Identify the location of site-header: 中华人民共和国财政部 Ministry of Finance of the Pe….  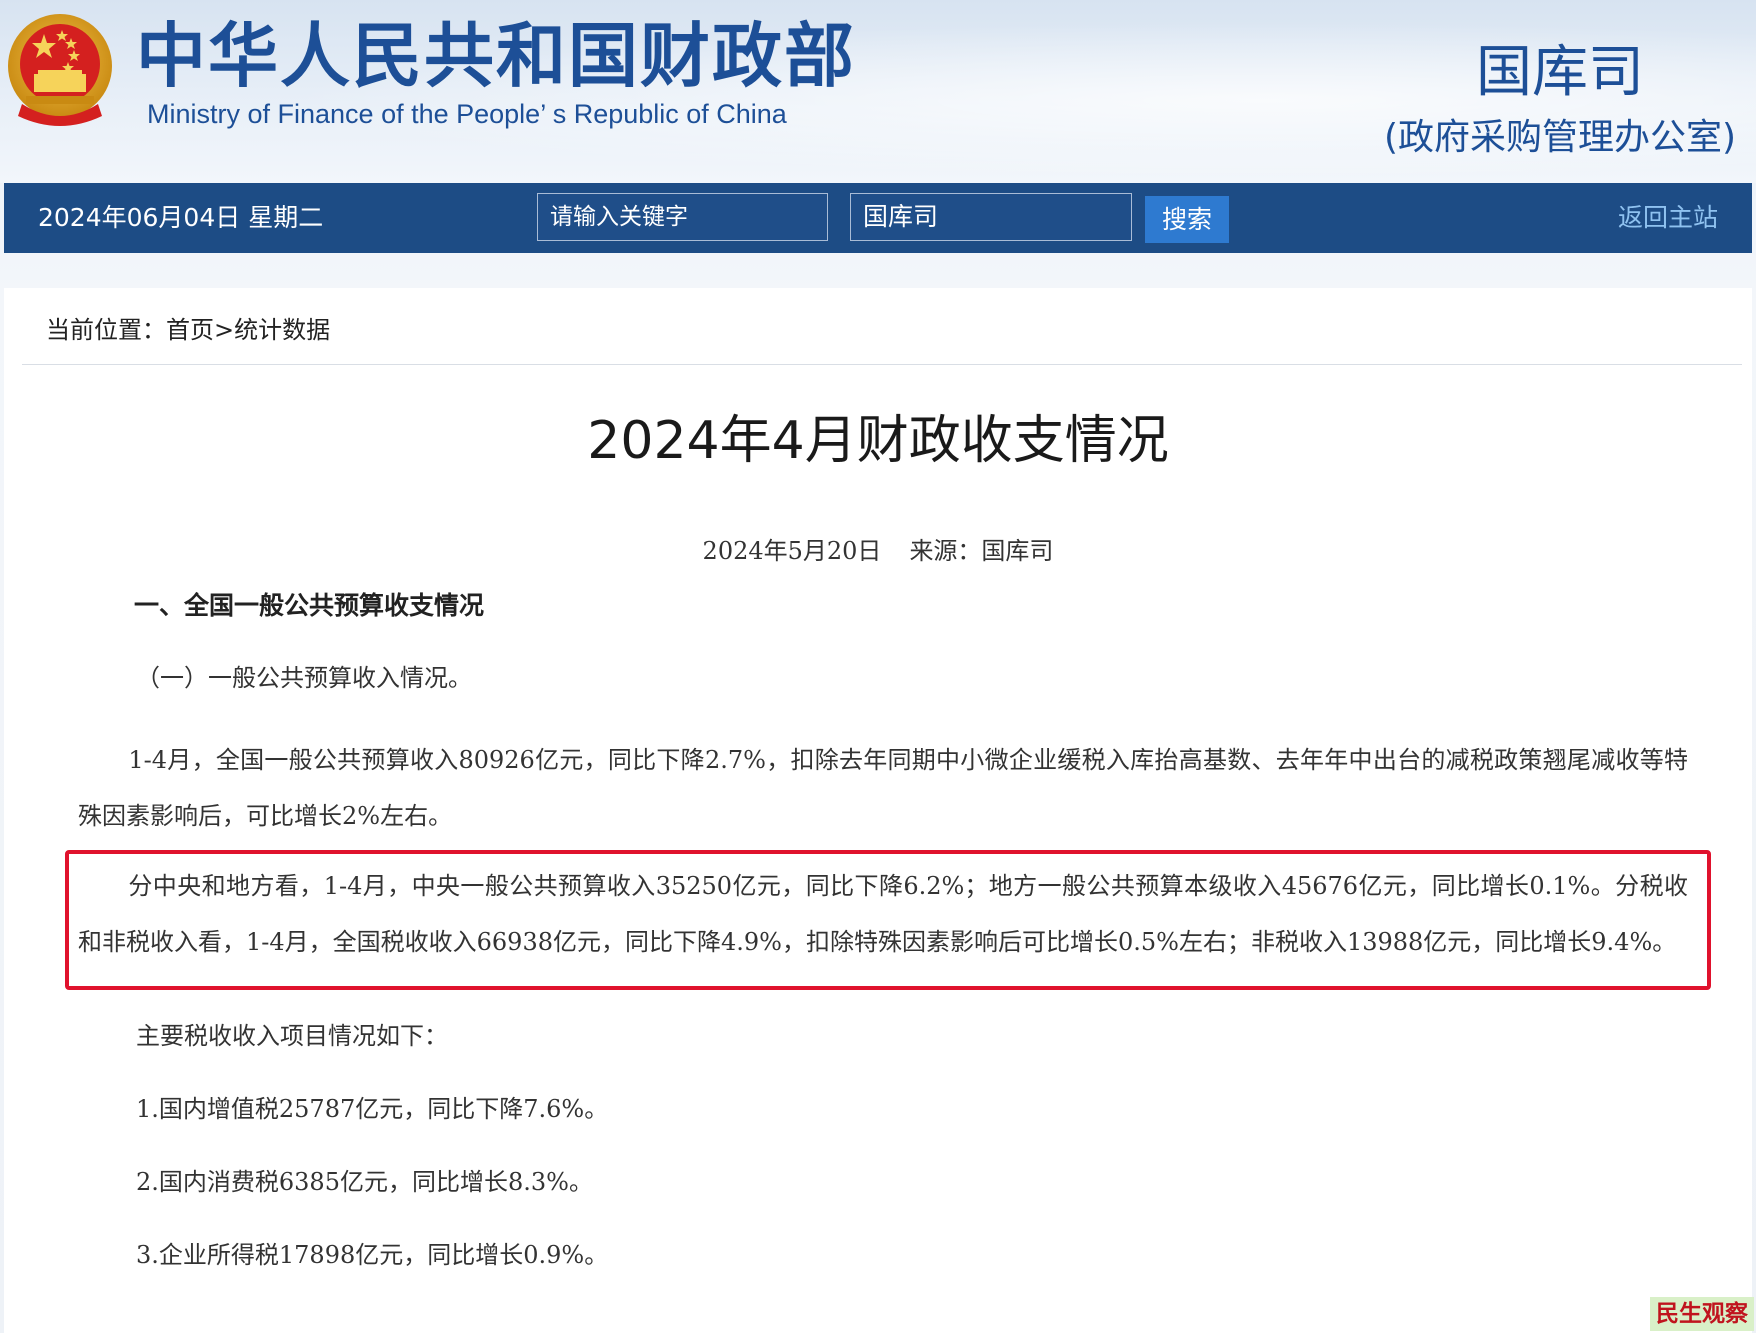
(878, 91).